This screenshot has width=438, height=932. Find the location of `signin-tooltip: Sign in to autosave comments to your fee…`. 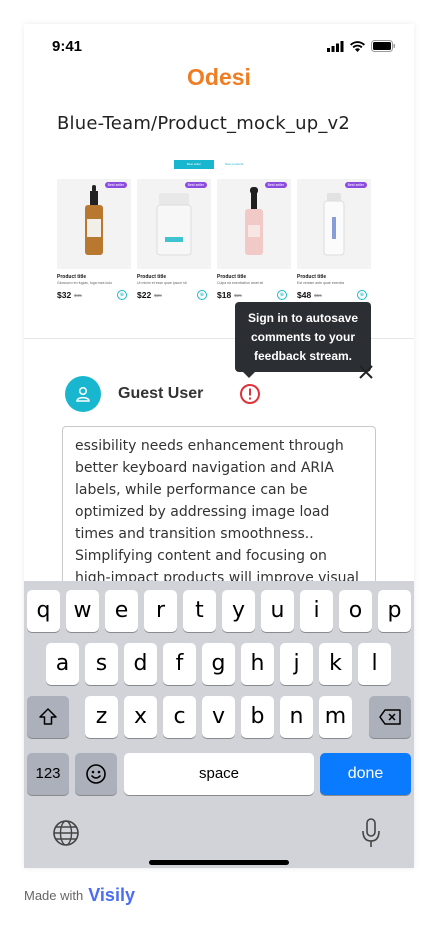

signin-tooltip: Sign in to autosave comments to your fee… is located at coordinates (303, 337).